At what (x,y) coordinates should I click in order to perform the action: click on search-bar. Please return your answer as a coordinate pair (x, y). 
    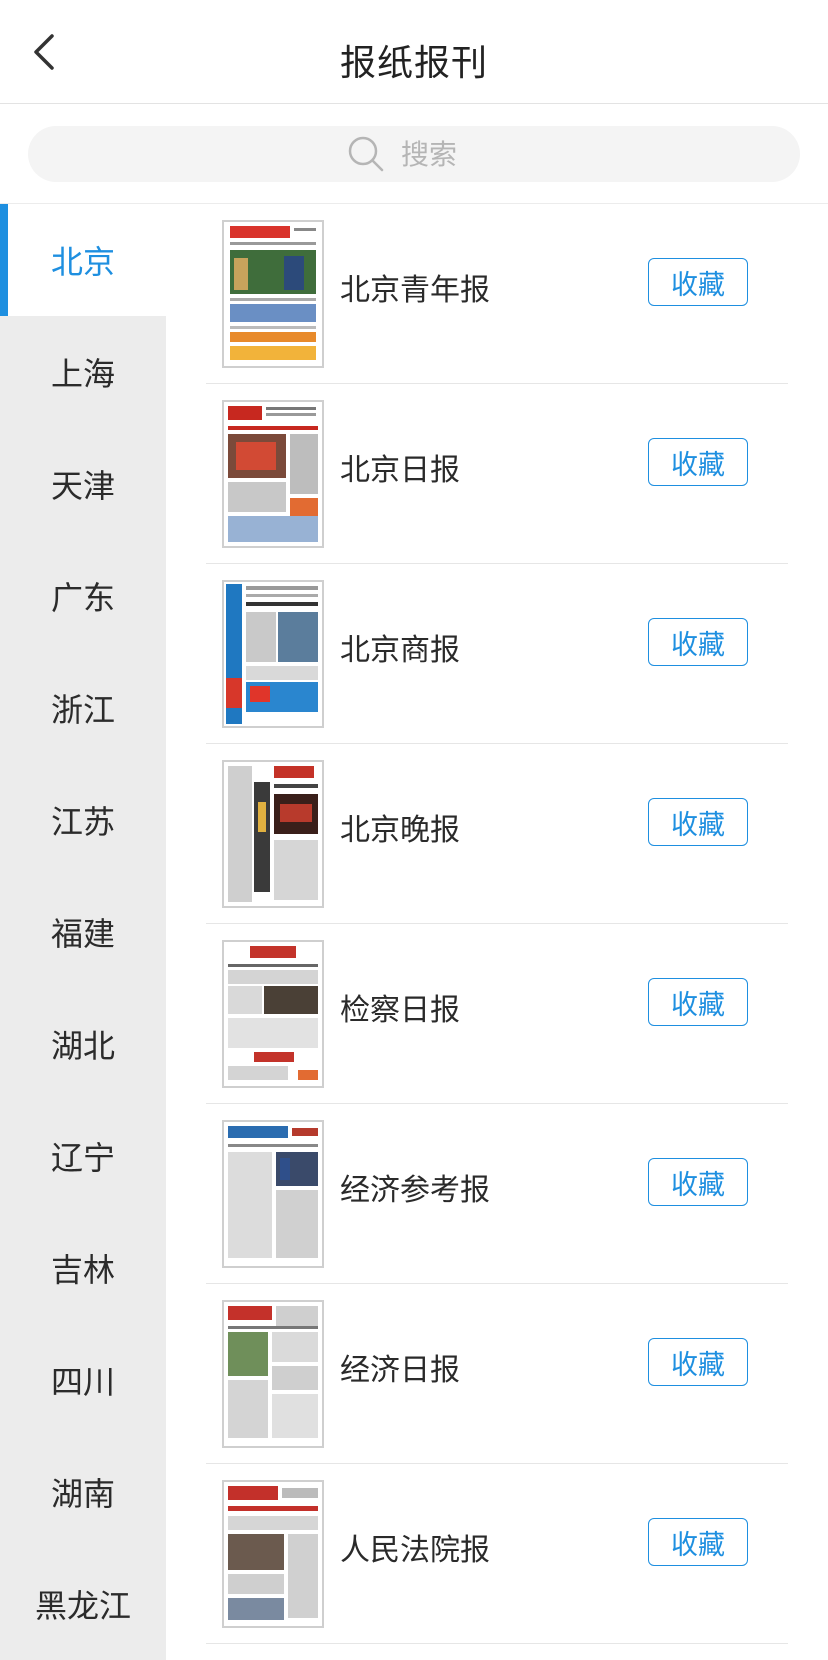
    Looking at the image, I should click on (414, 154).